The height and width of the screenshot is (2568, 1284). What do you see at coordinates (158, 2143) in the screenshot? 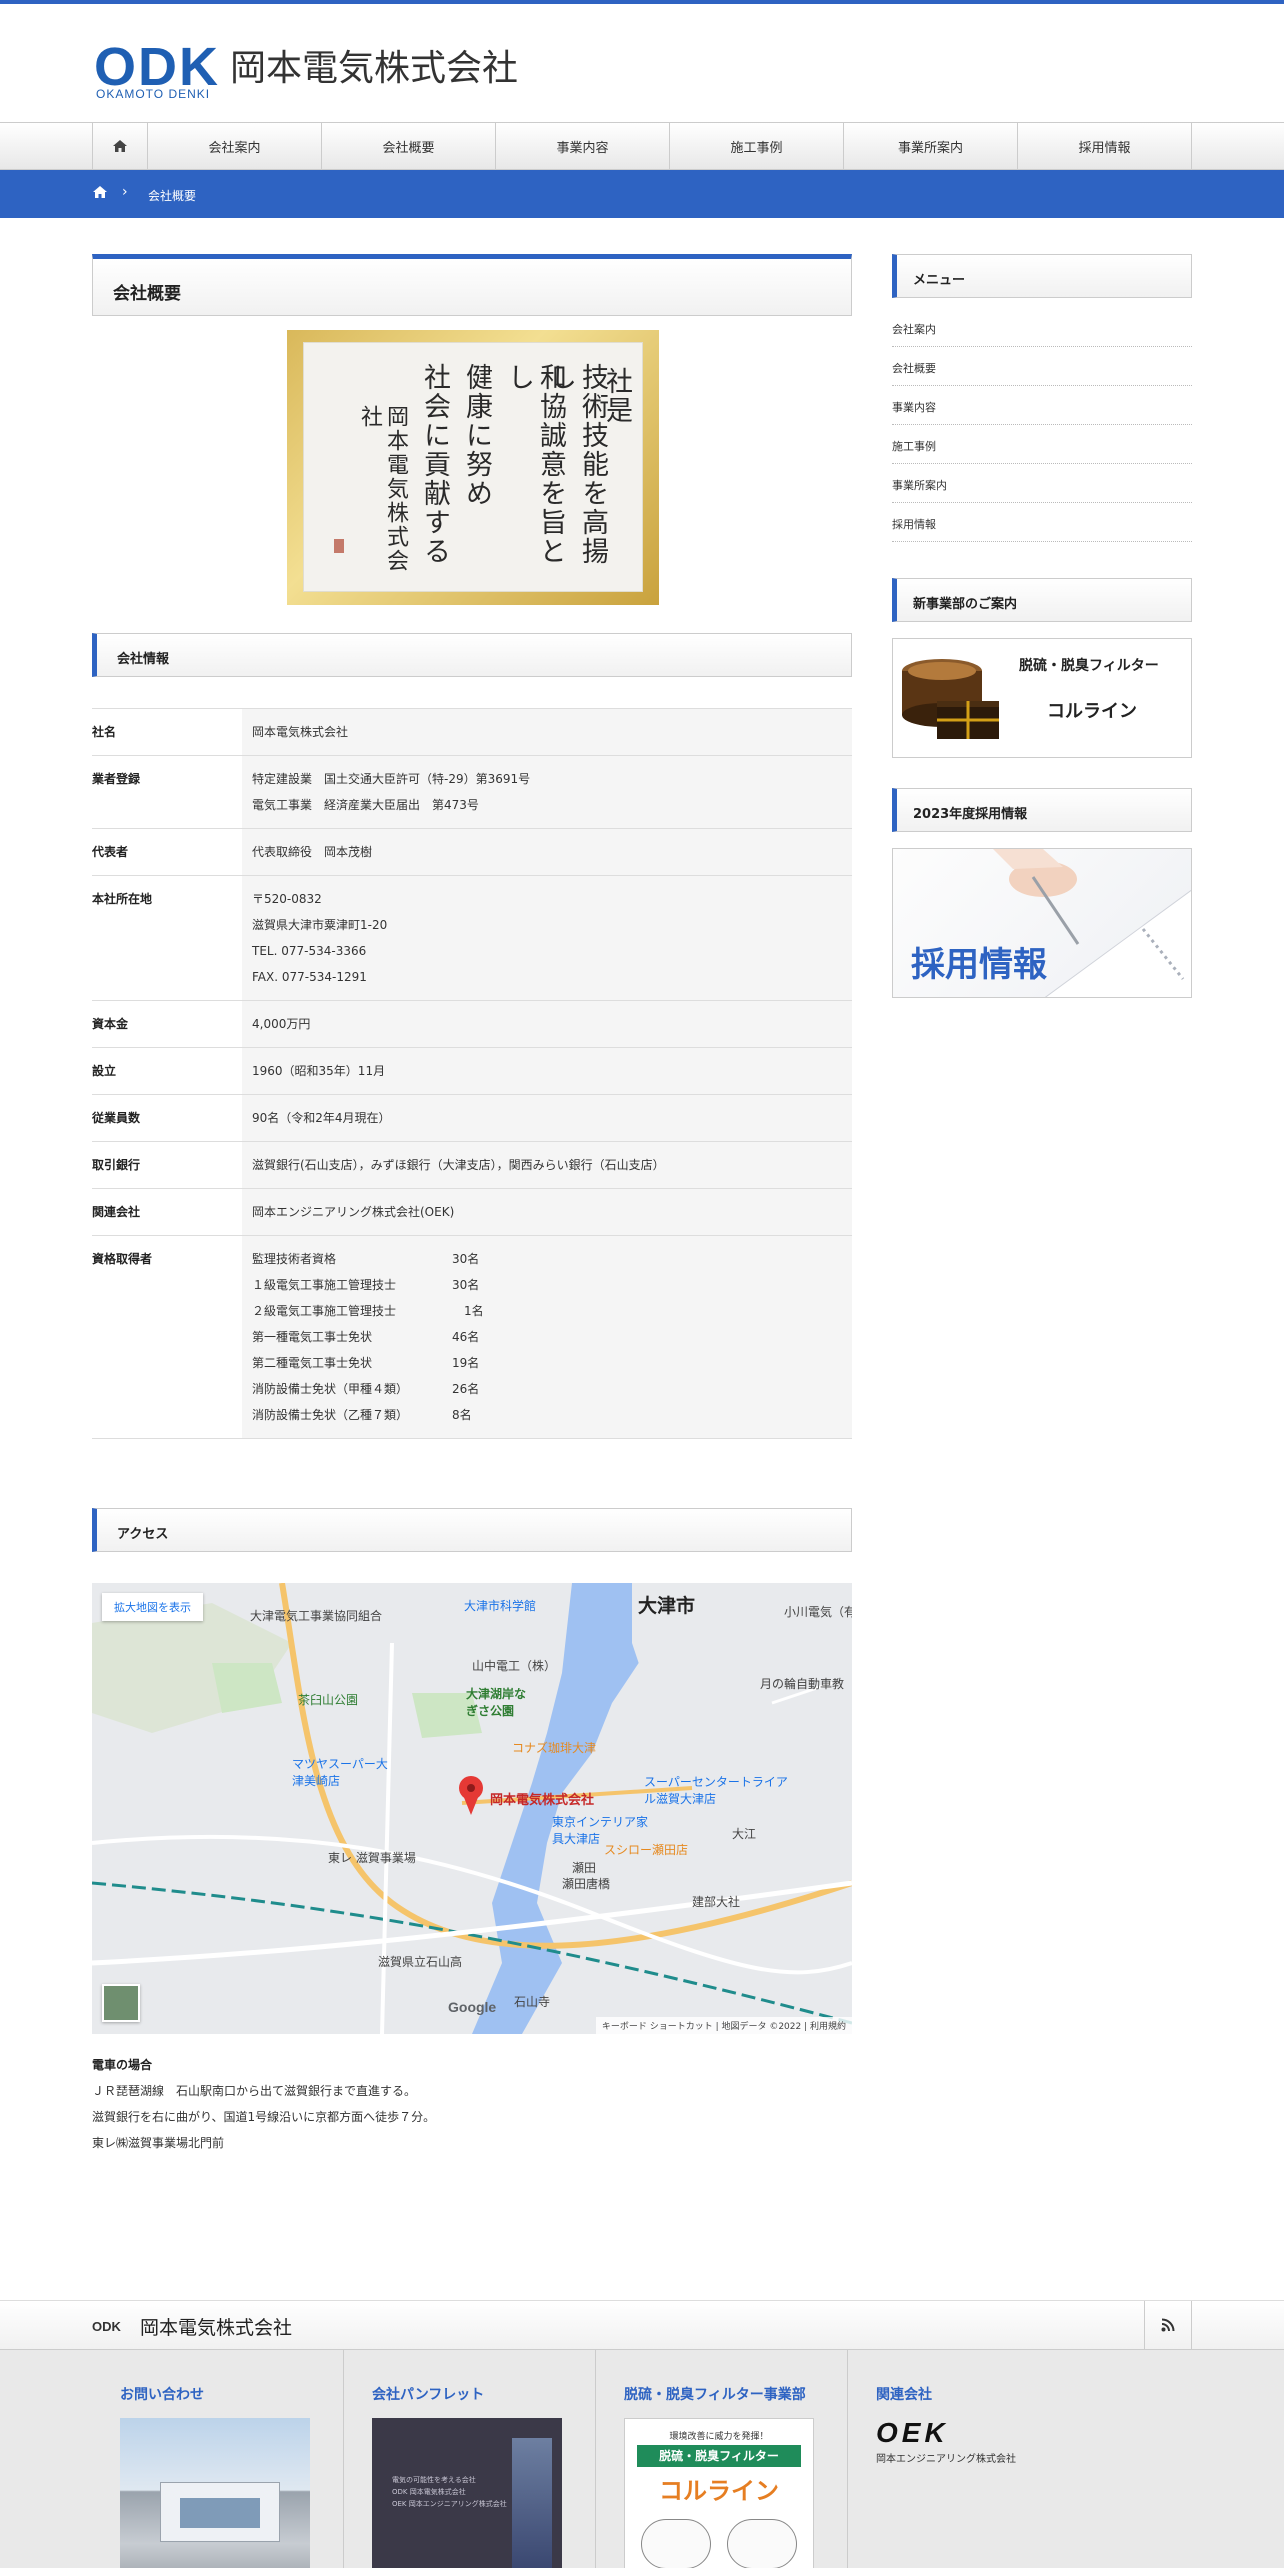
I see `direction-line: 東レ㈱滋賀事業場北門前` at bounding box center [158, 2143].